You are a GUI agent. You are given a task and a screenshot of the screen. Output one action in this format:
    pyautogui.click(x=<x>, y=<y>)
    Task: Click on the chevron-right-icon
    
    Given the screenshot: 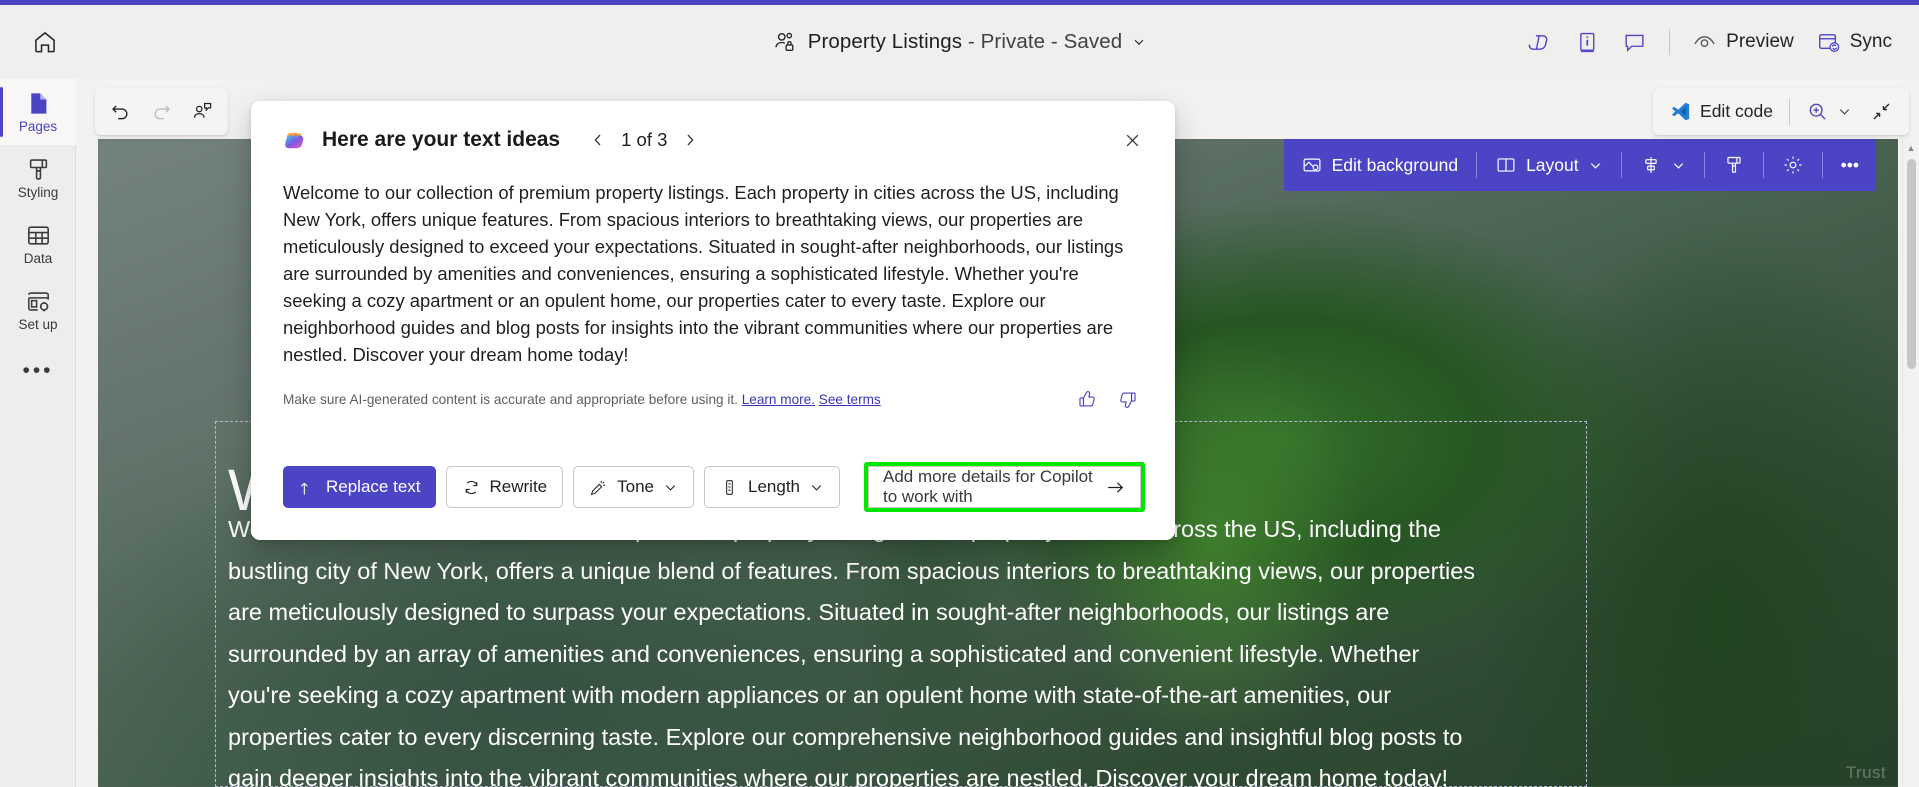 What is the action you would take?
    pyautogui.click(x=690, y=140)
    